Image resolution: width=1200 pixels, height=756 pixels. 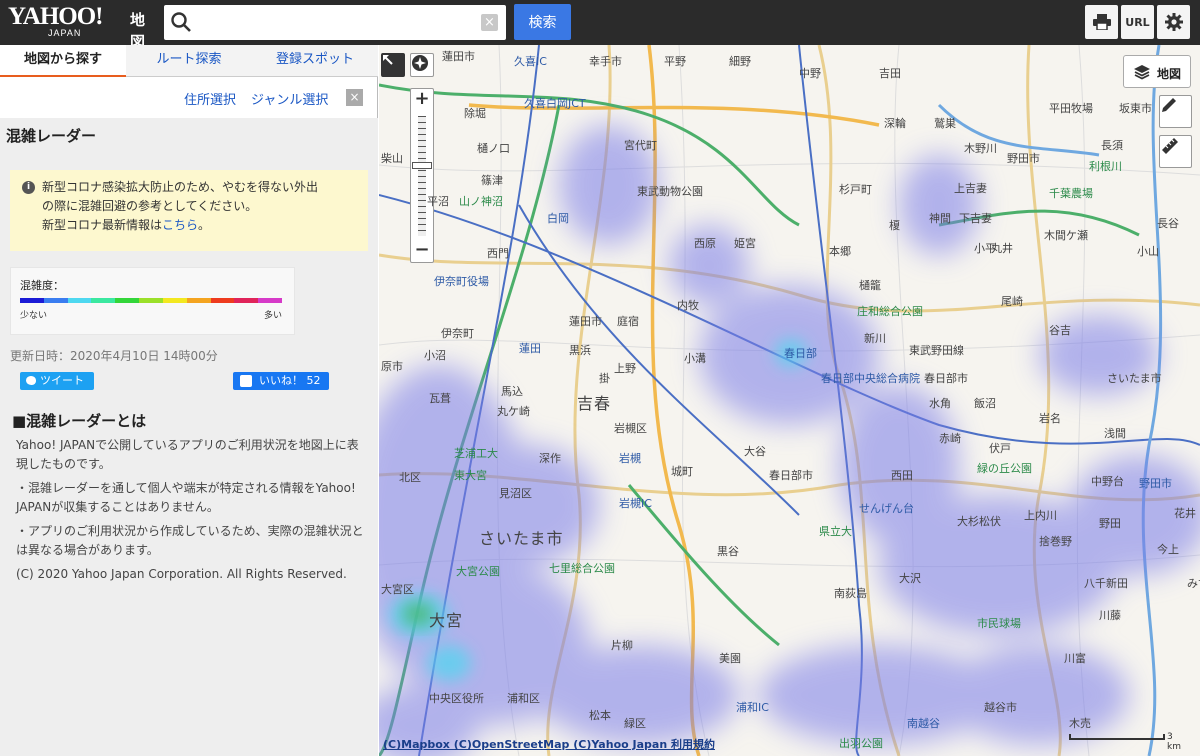 I want to click on map-place-label: 坂東市, so click(x=1135, y=108).